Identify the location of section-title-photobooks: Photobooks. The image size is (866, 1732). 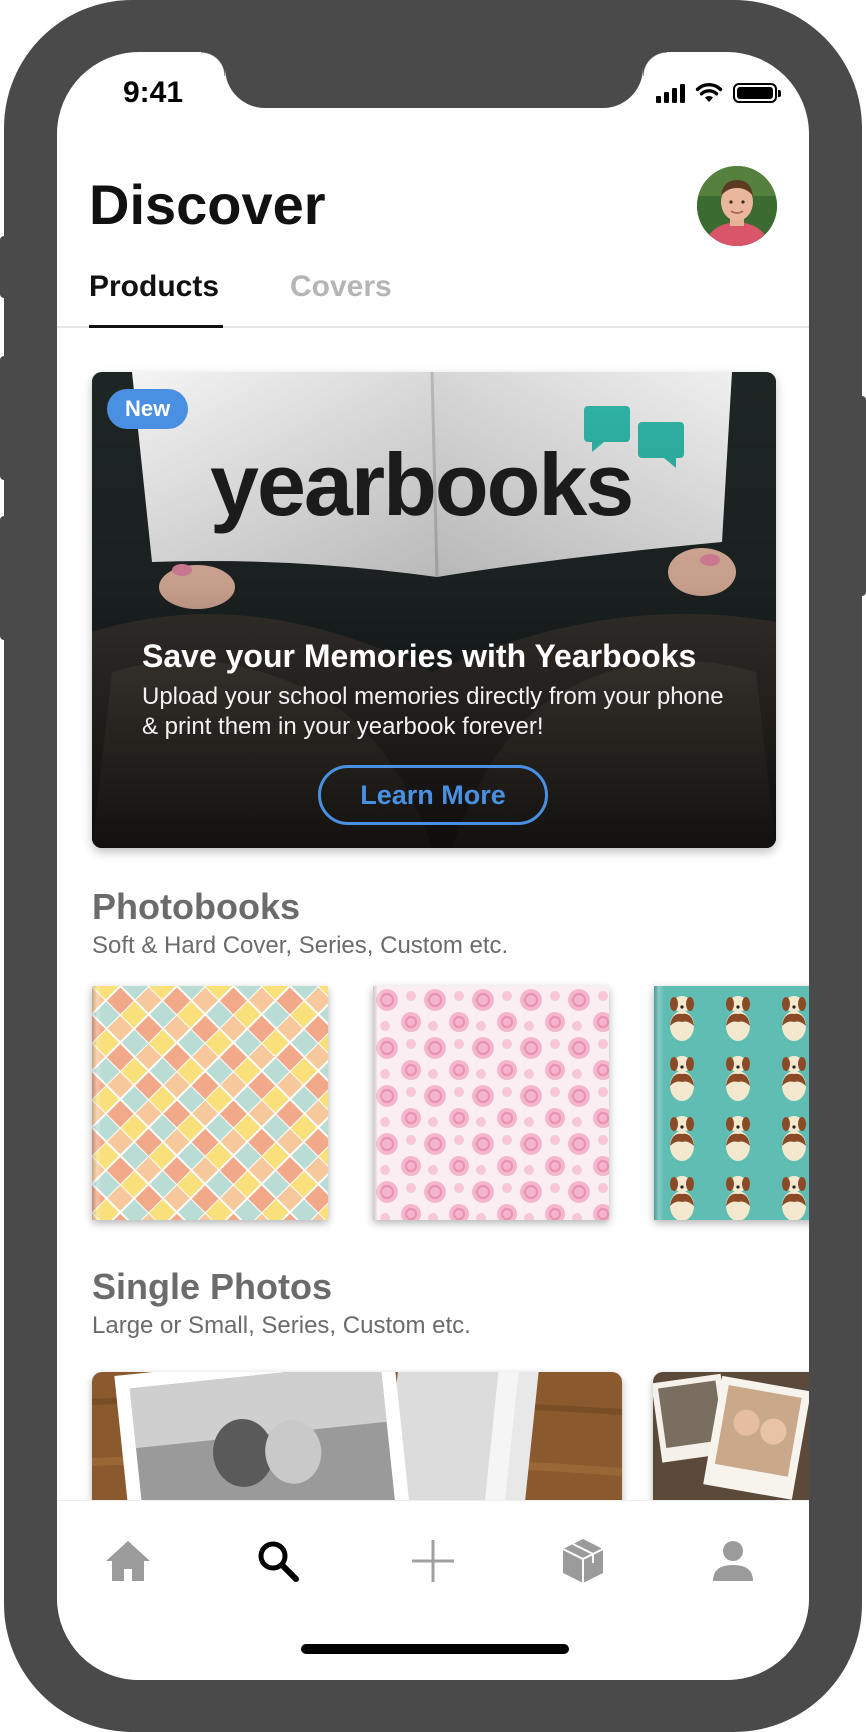
(196, 906).